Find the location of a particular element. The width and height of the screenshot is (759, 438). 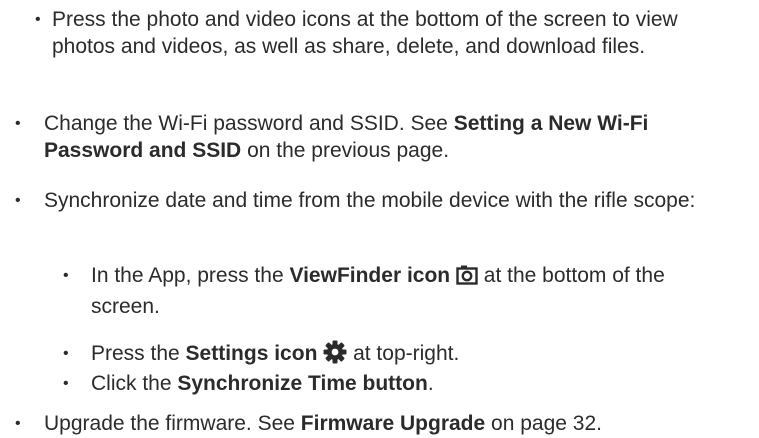

settings-icon-label: Settings icon is located at coordinates (251, 353).